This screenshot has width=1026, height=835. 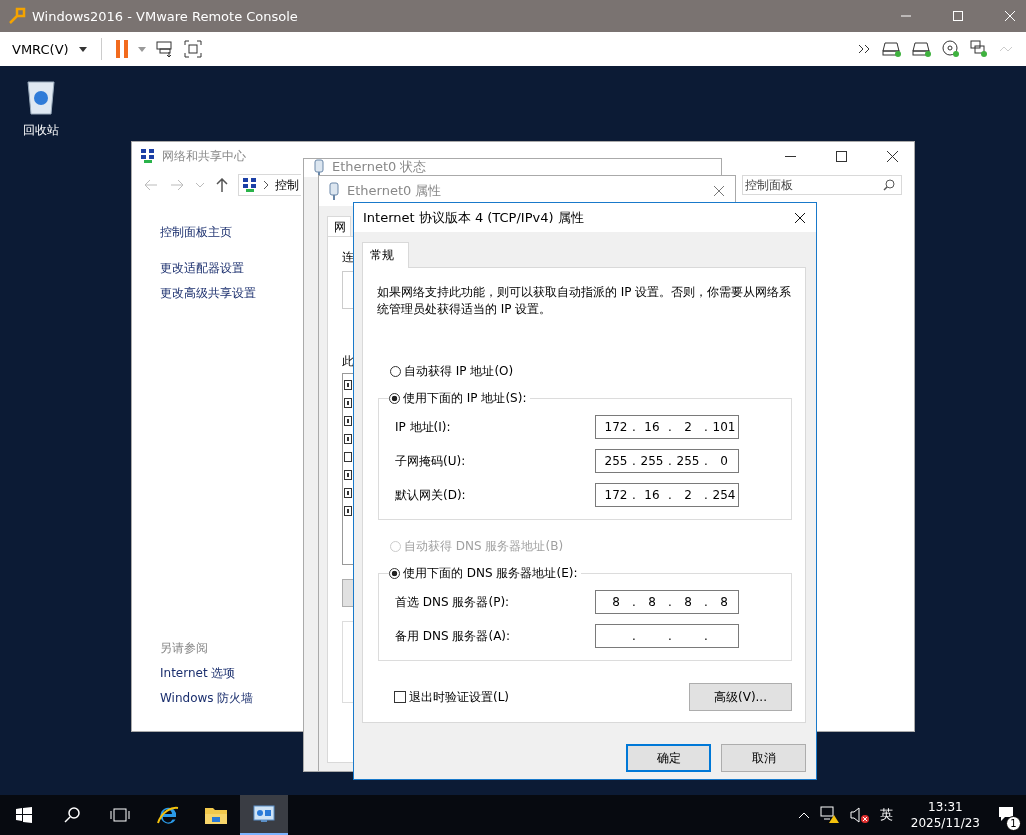 What do you see at coordinates (348, 257) in the screenshot?
I see `section-label: 连` at bounding box center [348, 257].